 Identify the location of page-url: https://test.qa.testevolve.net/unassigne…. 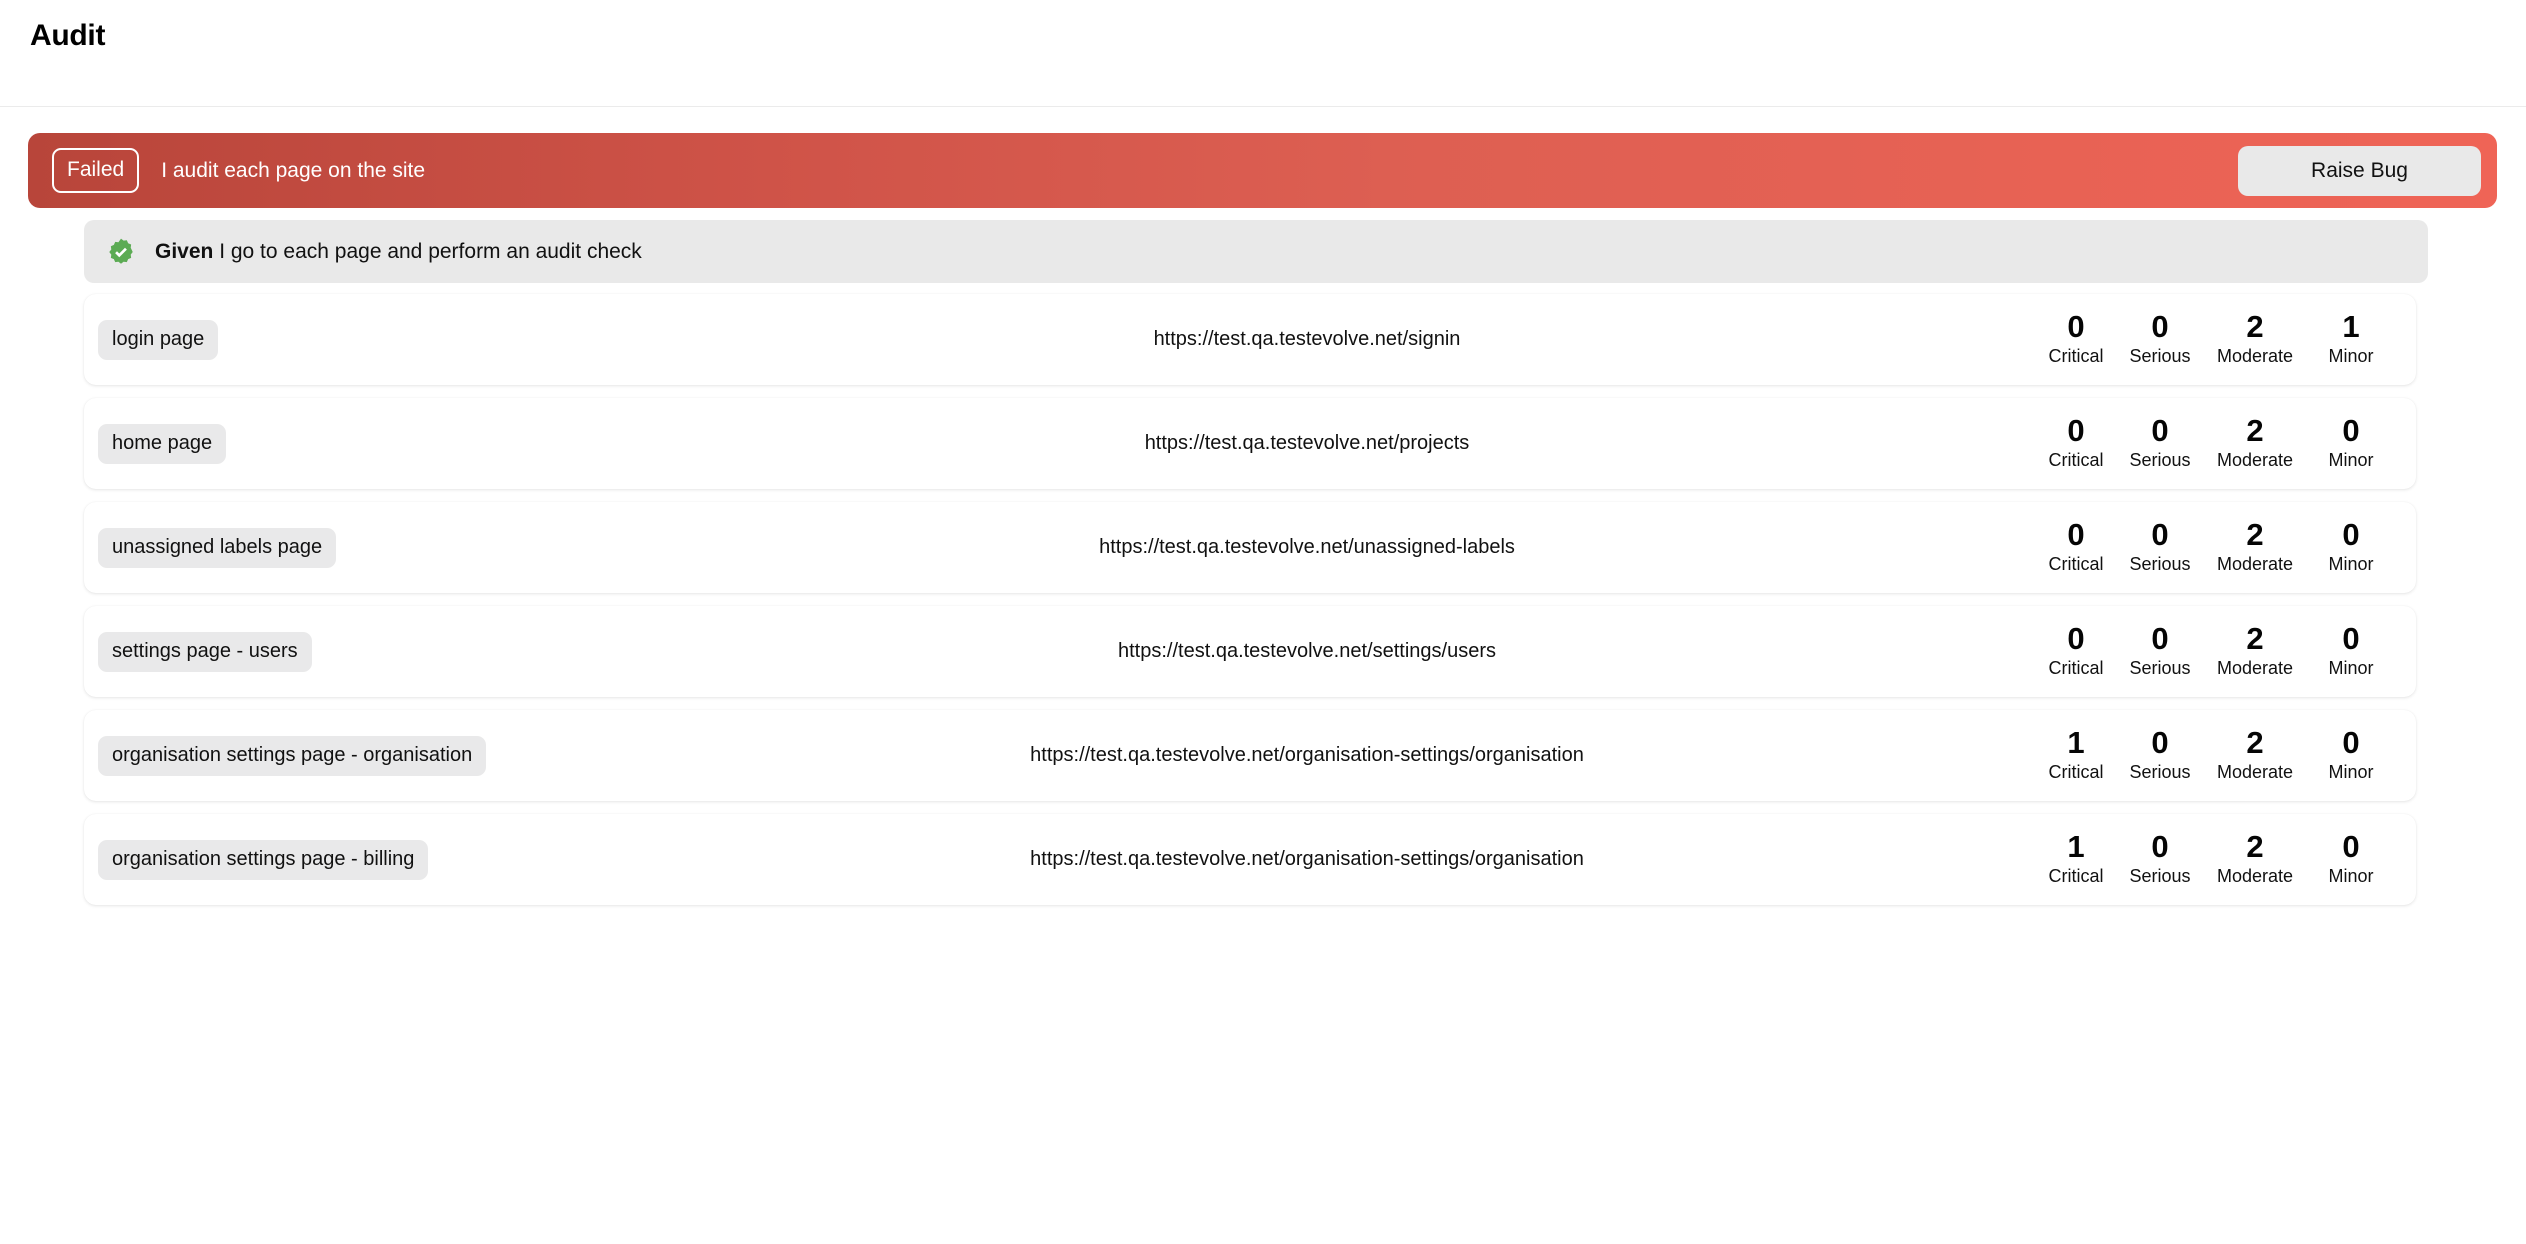
(1307, 547).